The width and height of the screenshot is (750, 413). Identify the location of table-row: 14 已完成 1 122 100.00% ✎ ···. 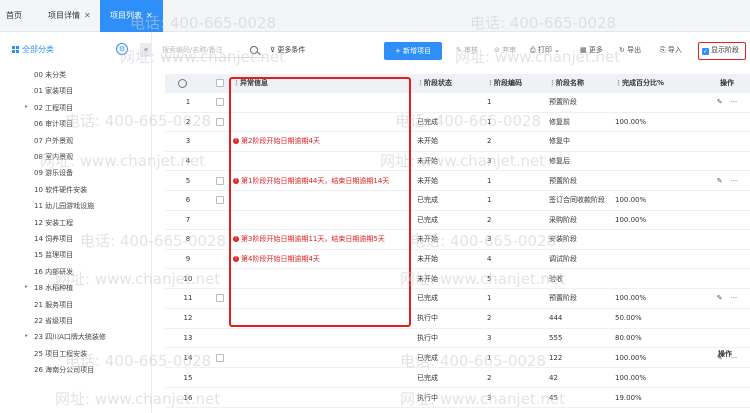
(457, 358).